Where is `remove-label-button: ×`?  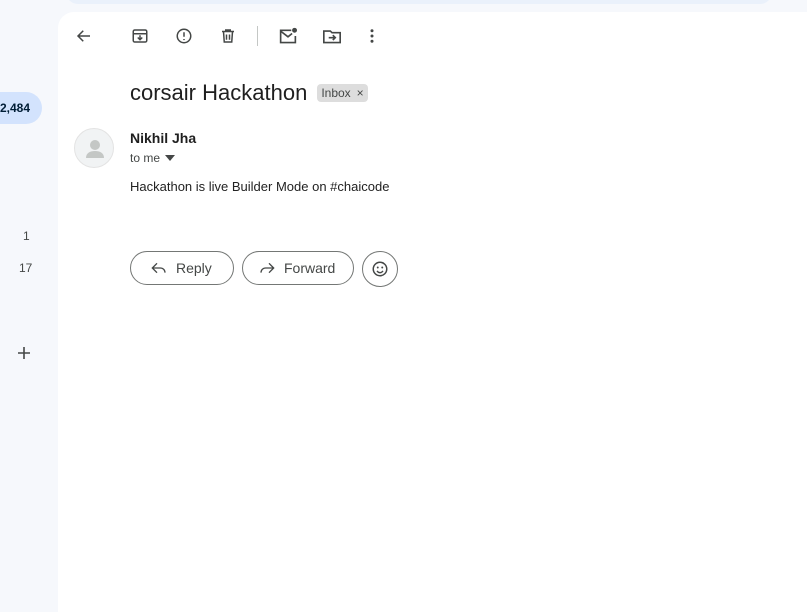 remove-label-button: × is located at coordinates (360, 93).